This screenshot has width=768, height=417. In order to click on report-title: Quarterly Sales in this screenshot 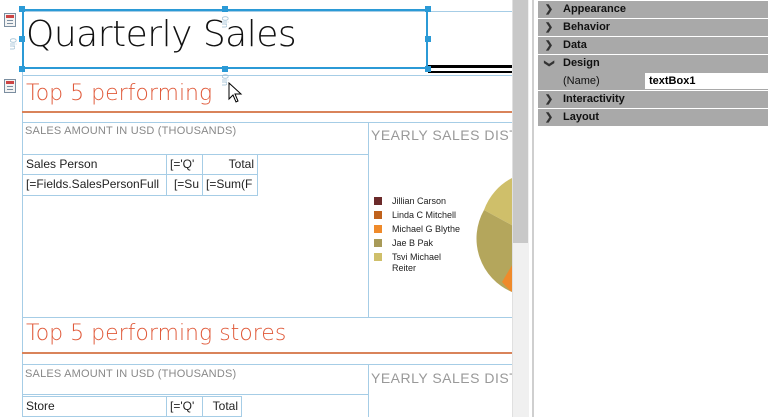, I will do `click(161, 34)`.